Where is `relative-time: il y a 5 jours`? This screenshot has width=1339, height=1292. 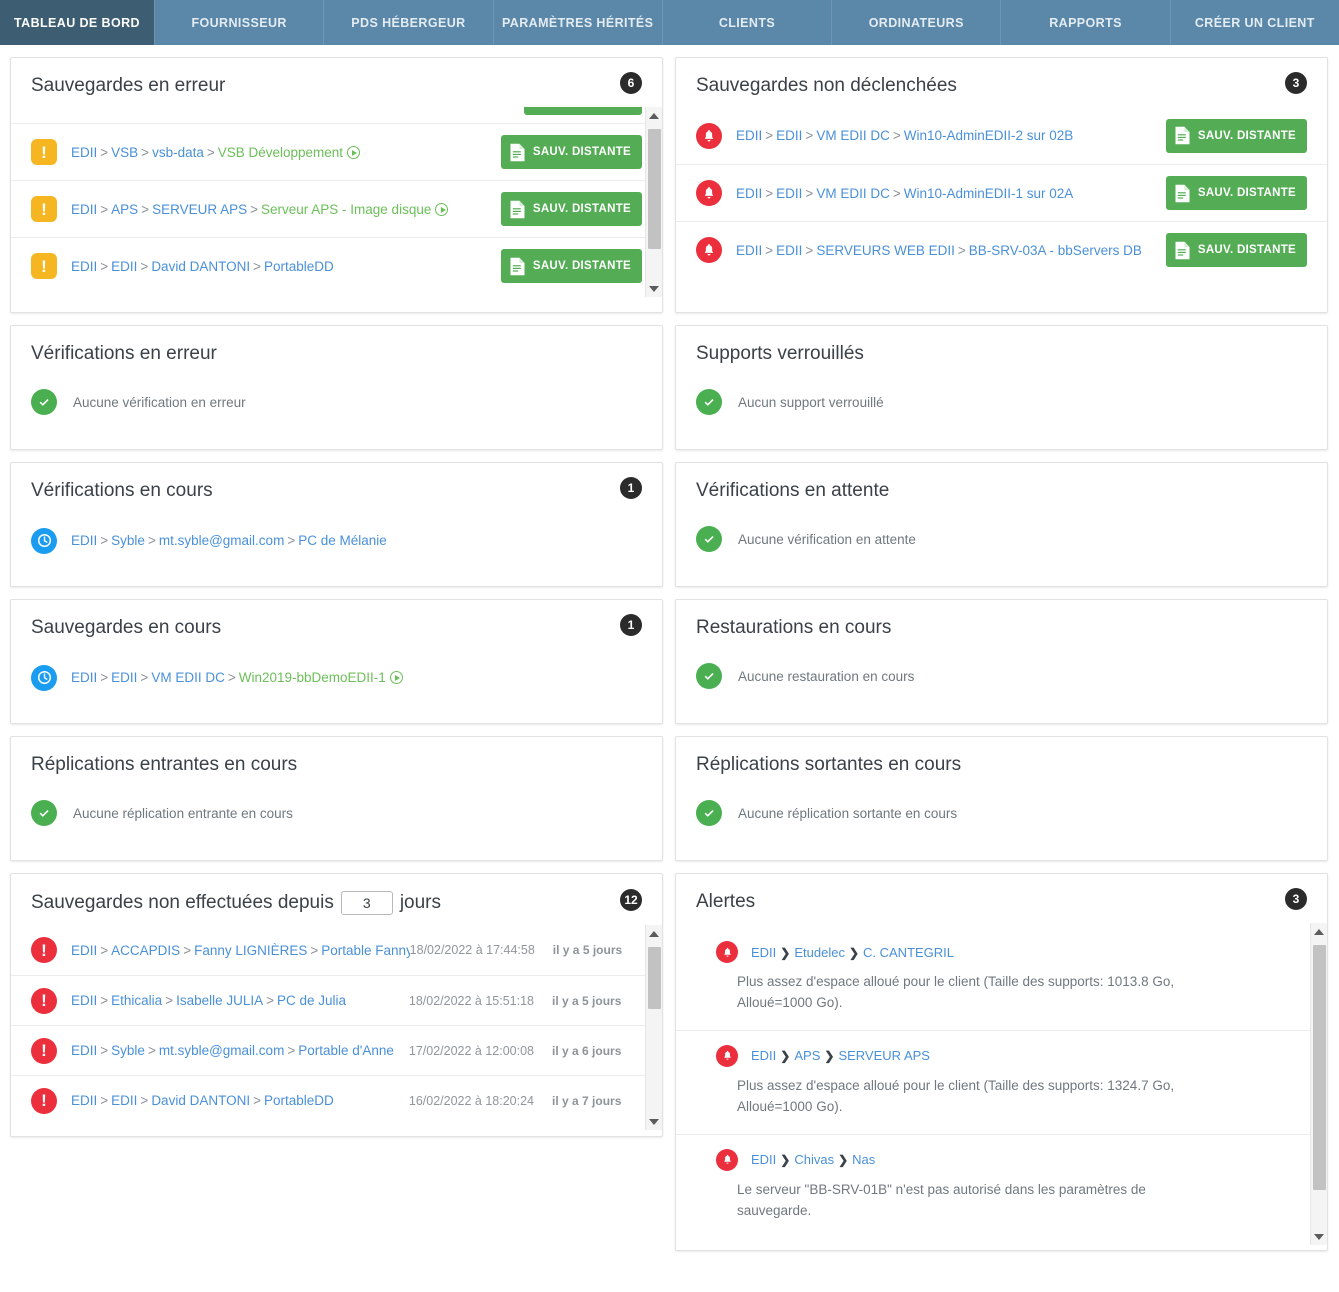
relative-time: il y a 5 jours is located at coordinates (587, 950).